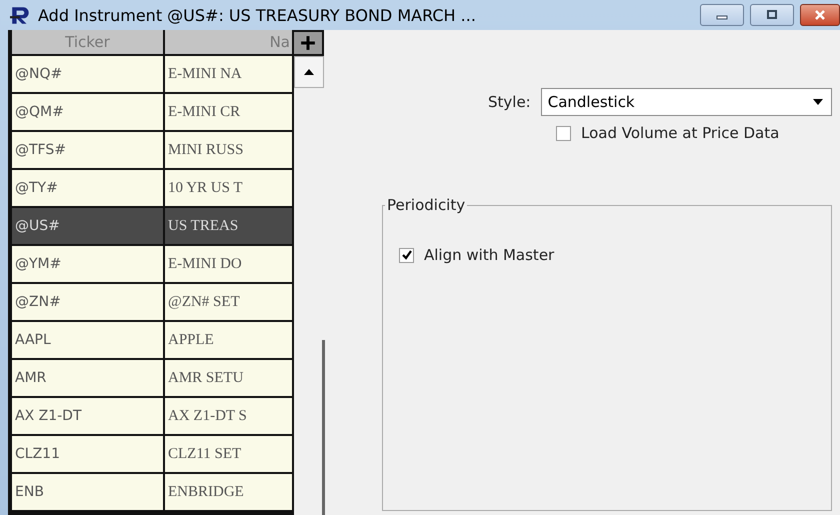 The height and width of the screenshot is (515, 840). Describe the element at coordinates (722, 15) in the screenshot. I see `minimize-button` at that location.